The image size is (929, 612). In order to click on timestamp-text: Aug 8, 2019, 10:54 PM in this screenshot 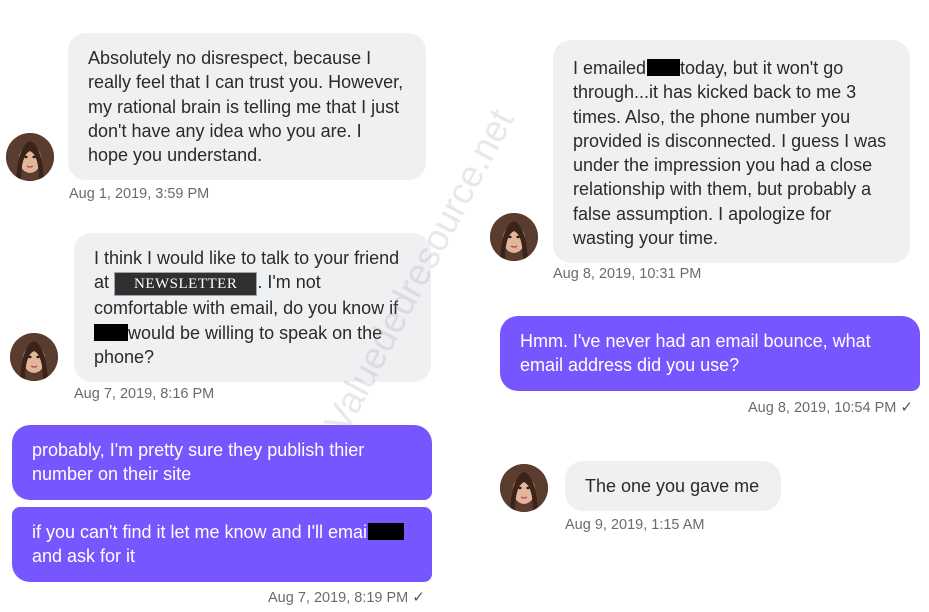, I will do `click(822, 408)`.